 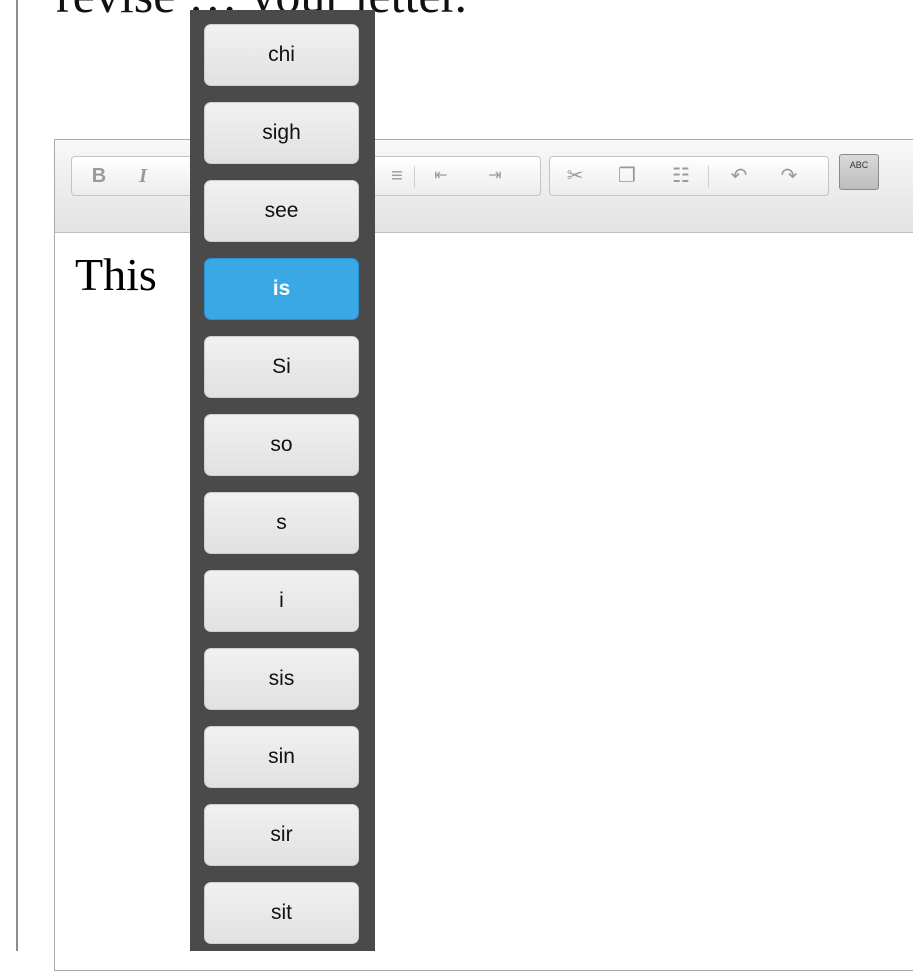 I want to click on suggestion-item: sit, so click(x=281, y=913).